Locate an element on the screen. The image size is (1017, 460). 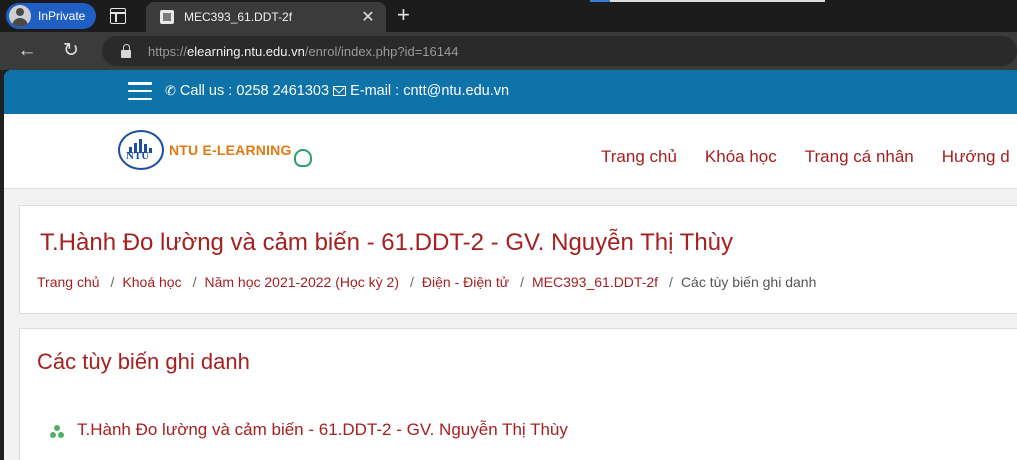
ntu-badge-icon: NTU is located at coordinates (141, 150).